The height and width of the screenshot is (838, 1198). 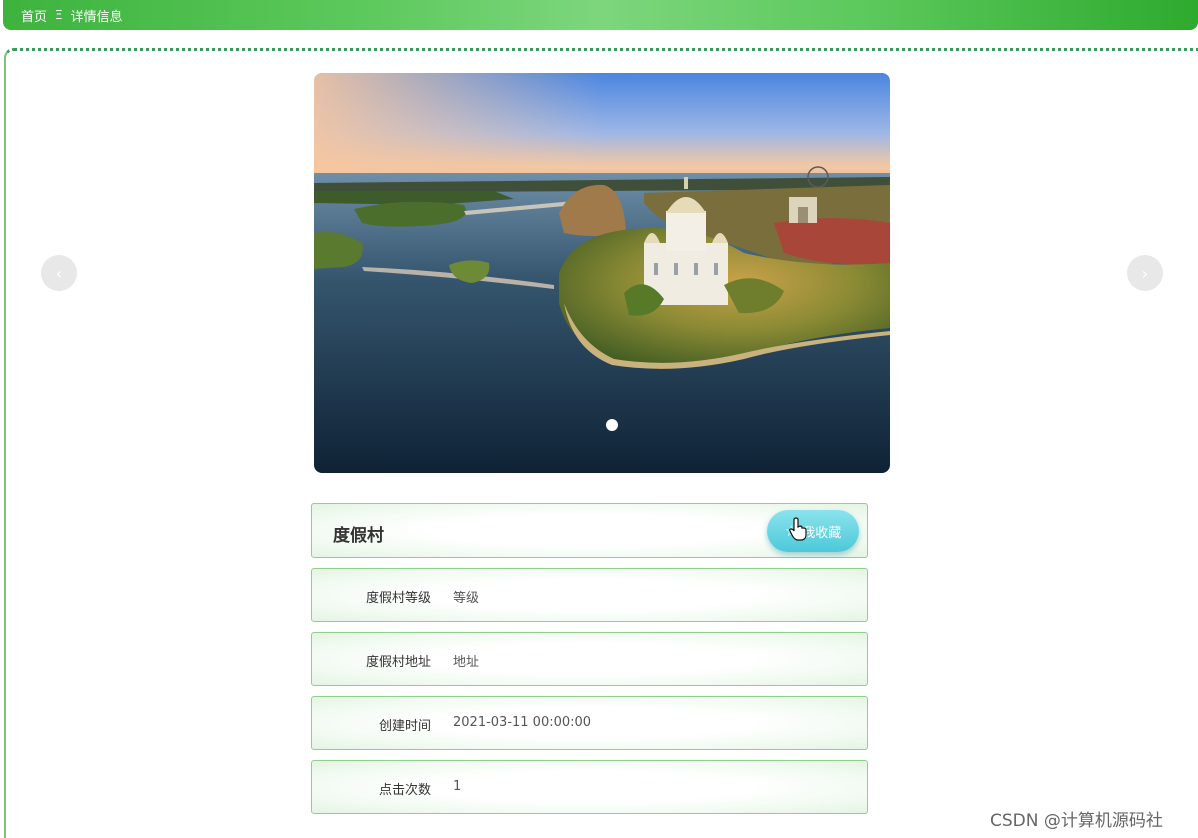 What do you see at coordinates (589, 530) in the screenshot?
I see `detail-title-panel: 度假村 ☆ 我收藏` at bounding box center [589, 530].